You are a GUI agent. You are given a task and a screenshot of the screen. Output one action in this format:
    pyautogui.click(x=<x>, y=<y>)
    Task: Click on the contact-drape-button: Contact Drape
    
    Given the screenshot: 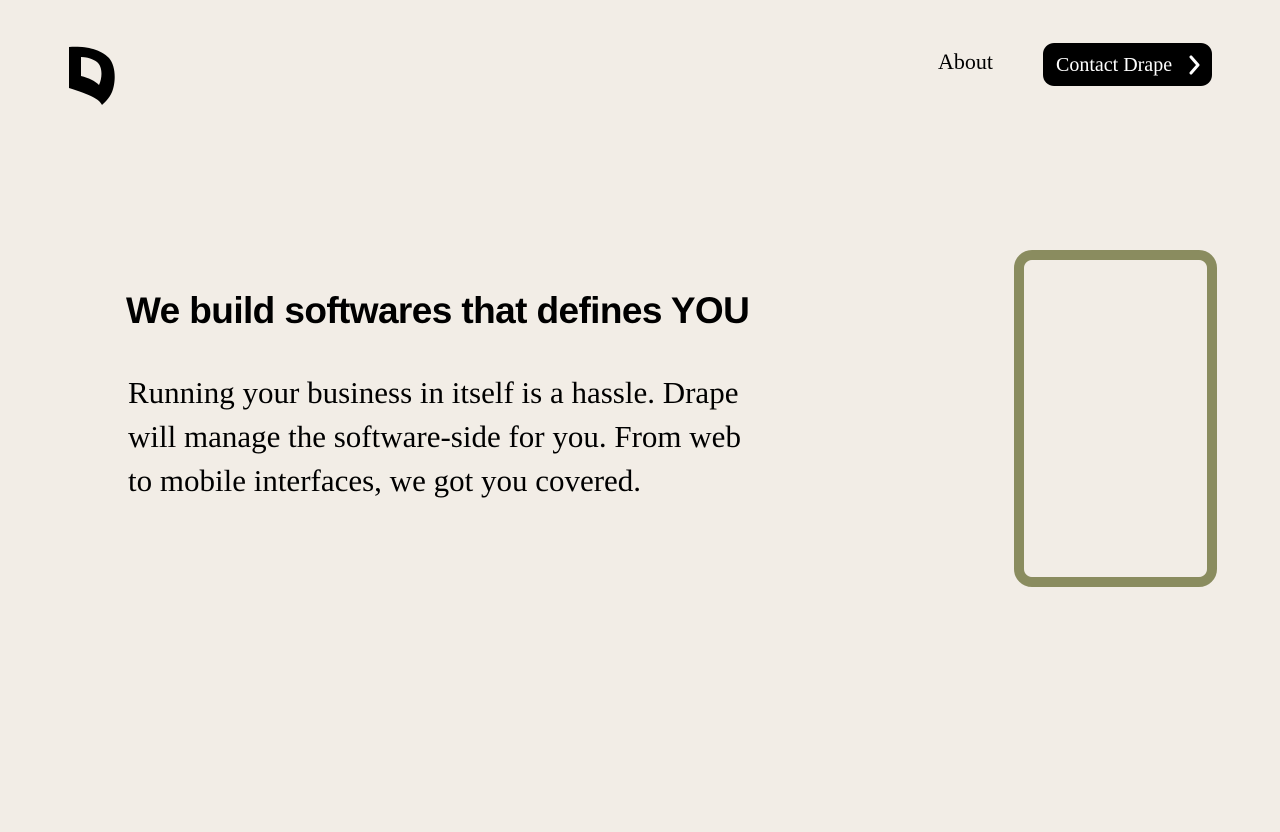 What is the action you would take?
    pyautogui.click(x=1127, y=64)
    